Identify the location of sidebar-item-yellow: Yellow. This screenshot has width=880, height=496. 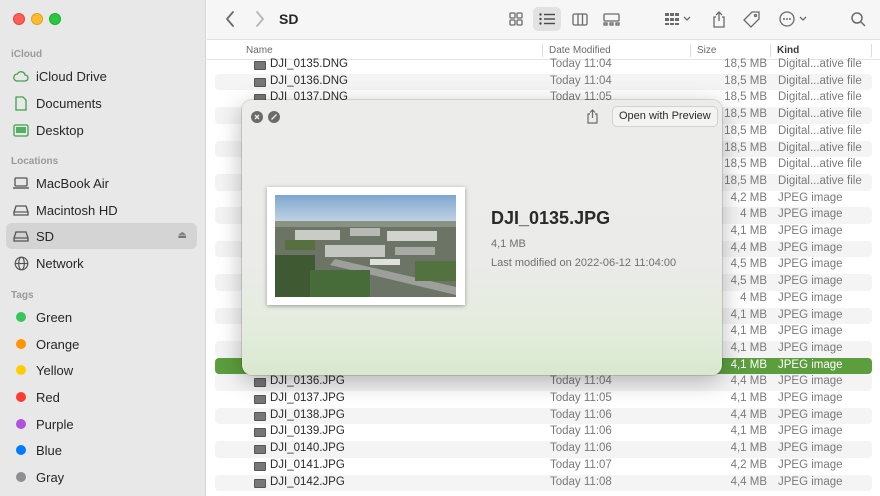
(101, 370).